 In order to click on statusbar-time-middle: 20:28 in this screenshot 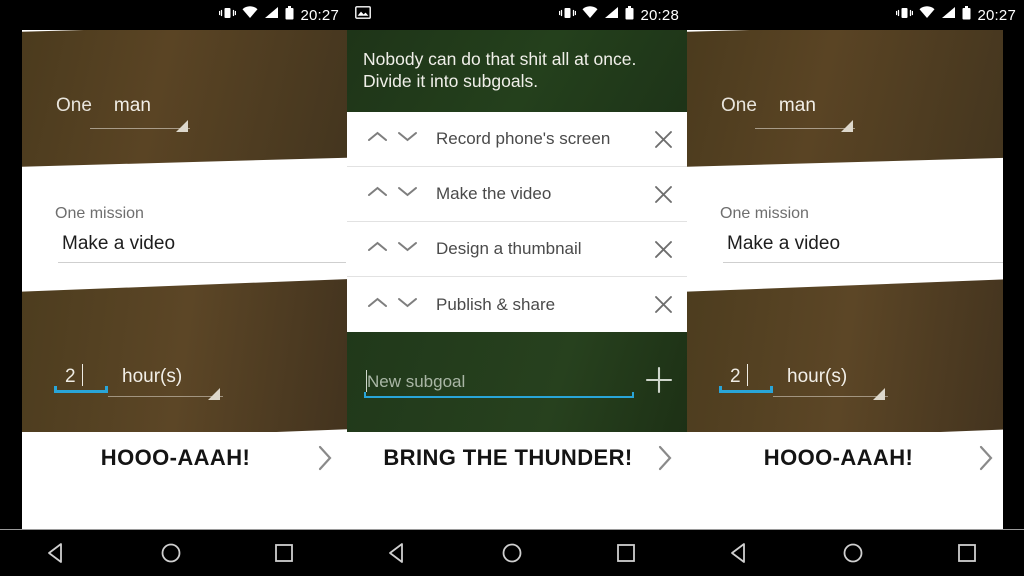, I will do `click(659, 15)`.